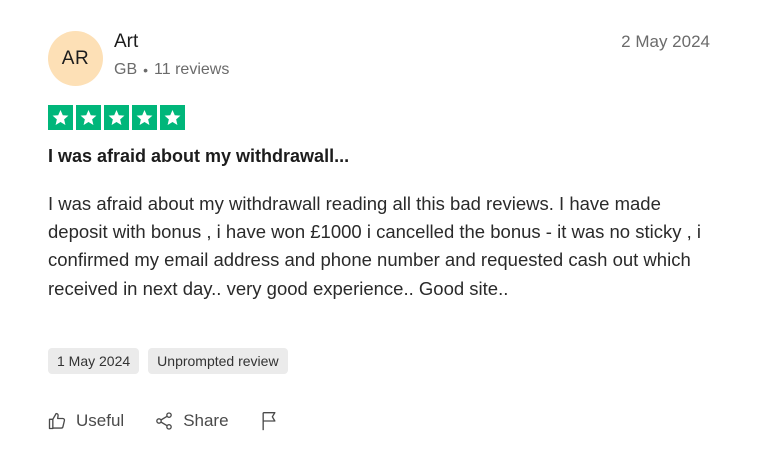  Describe the element at coordinates (126, 69) in the screenshot. I see `reviewer-country: GB` at that location.